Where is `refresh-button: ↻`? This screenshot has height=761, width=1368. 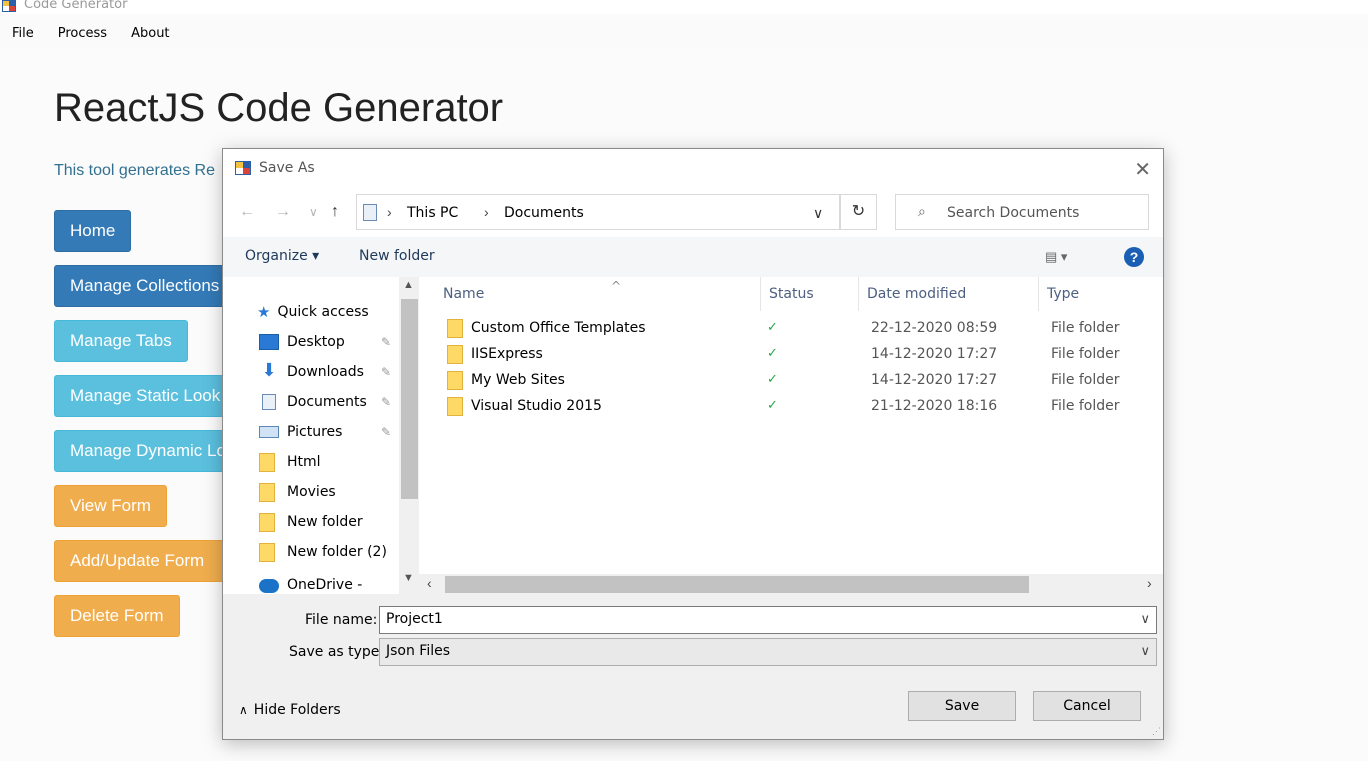 refresh-button: ↻ is located at coordinates (858, 212).